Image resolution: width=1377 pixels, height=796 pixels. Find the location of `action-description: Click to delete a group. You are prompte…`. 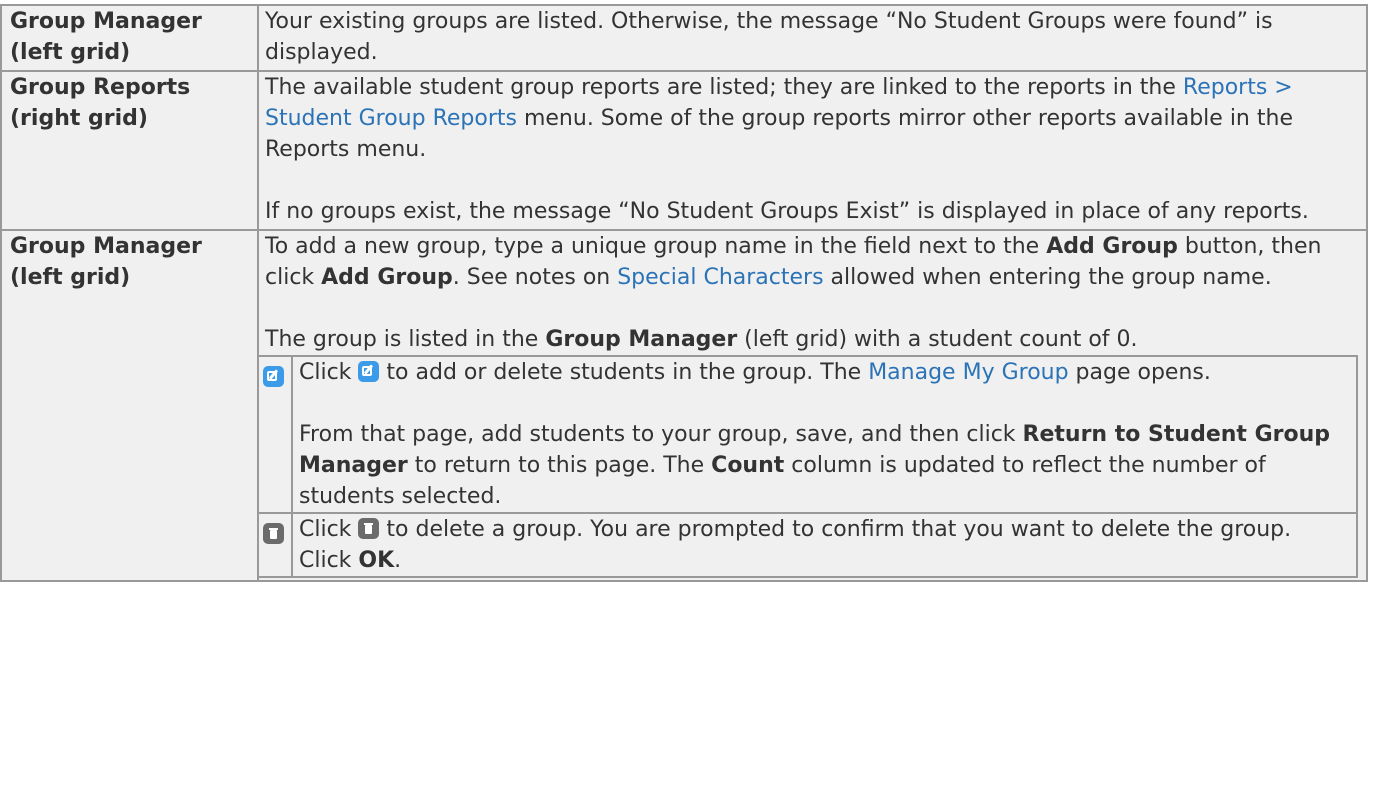

action-description: Click to delete a group. You are prompte… is located at coordinates (824, 545).